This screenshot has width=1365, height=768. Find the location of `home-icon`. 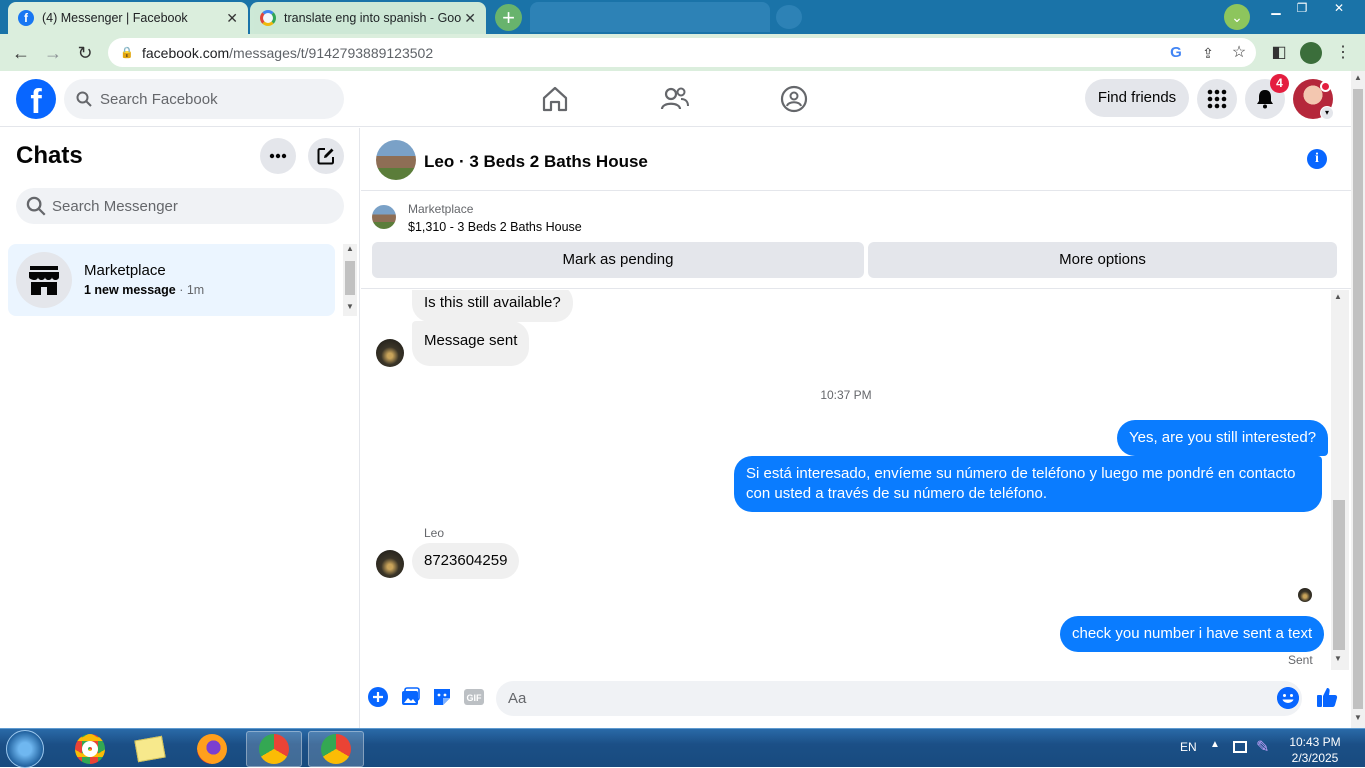

home-icon is located at coordinates (555, 99).